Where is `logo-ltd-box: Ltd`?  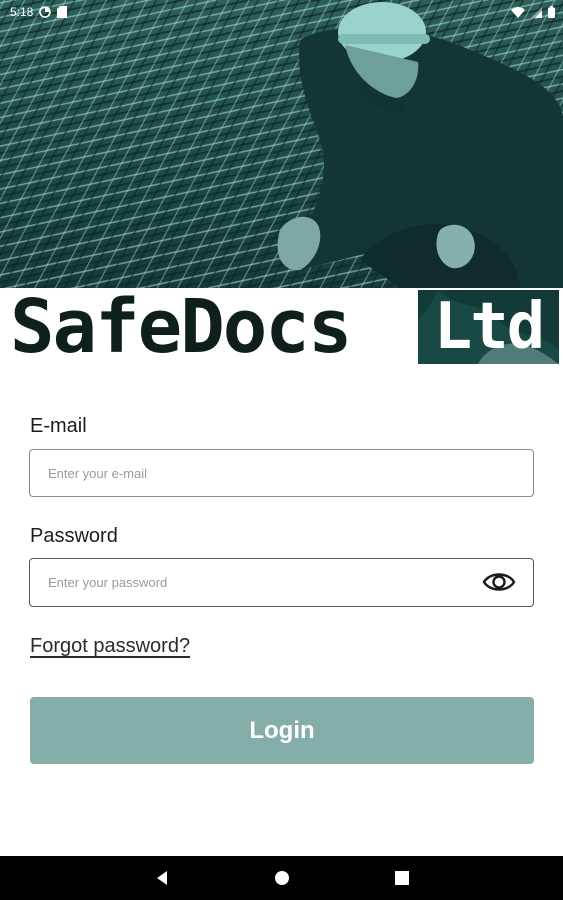 logo-ltd-box: Ltd is located at coordinates (488, 327).